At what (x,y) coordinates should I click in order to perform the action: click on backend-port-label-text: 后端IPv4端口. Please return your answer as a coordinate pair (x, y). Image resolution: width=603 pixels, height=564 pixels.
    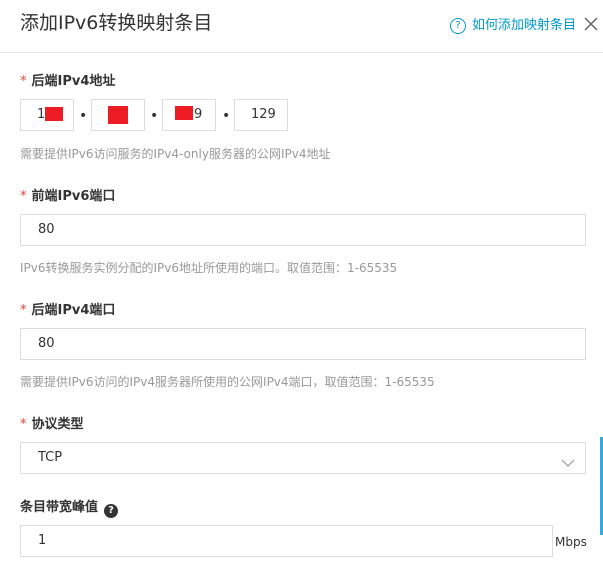
    Looking at the image, I should click on (73, 310).